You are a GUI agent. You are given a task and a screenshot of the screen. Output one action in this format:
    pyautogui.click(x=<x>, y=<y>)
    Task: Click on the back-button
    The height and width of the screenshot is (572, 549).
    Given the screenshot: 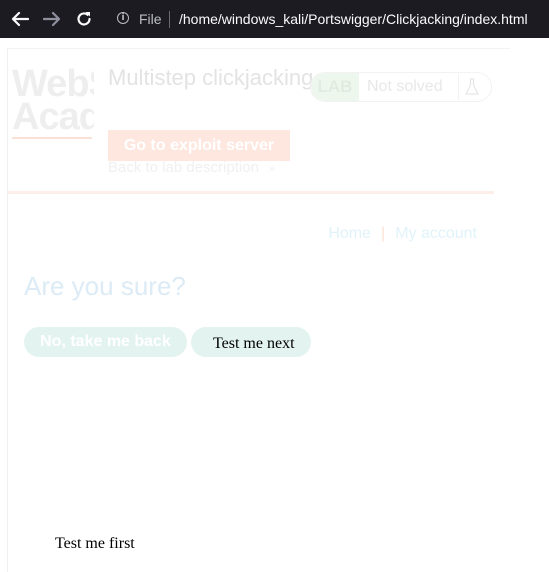 What is the action you would take?
    pyautogui.click(x=20, y=19)
    